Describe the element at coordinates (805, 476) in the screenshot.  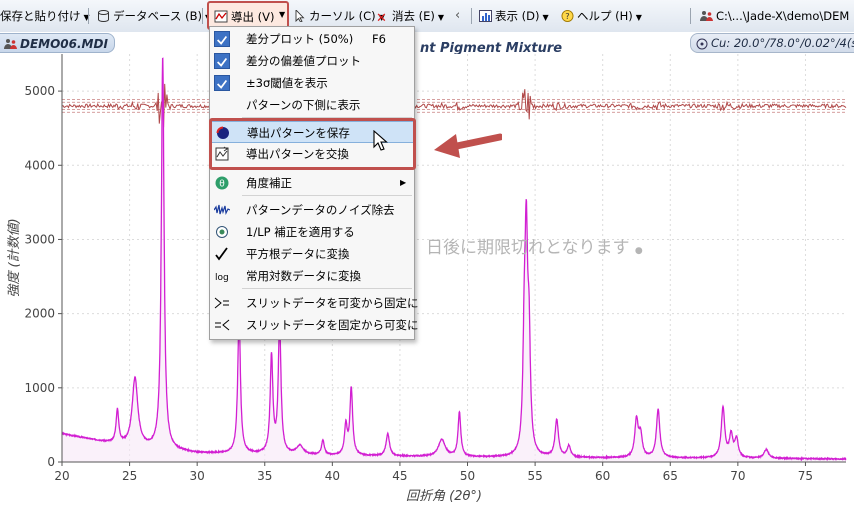
I see `x-tick-label: 75` at that location.